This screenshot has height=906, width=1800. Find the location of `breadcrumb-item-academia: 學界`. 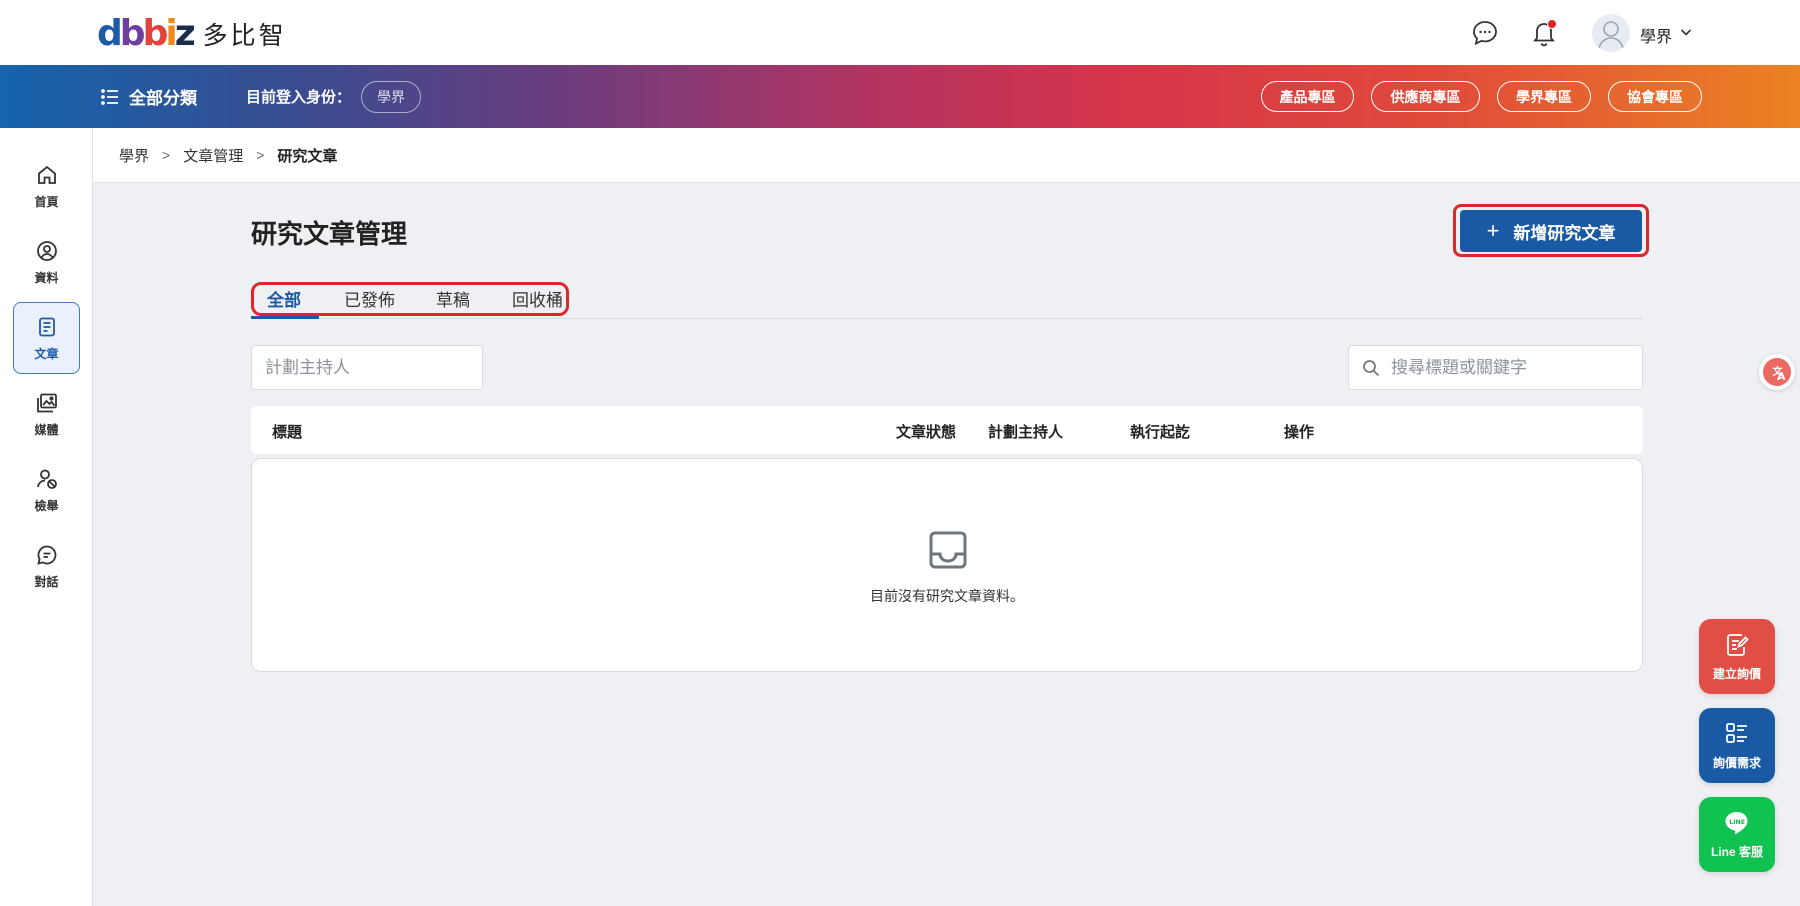

breadcrumb-item-academia: 學界 is located at coordinates (134, 155).